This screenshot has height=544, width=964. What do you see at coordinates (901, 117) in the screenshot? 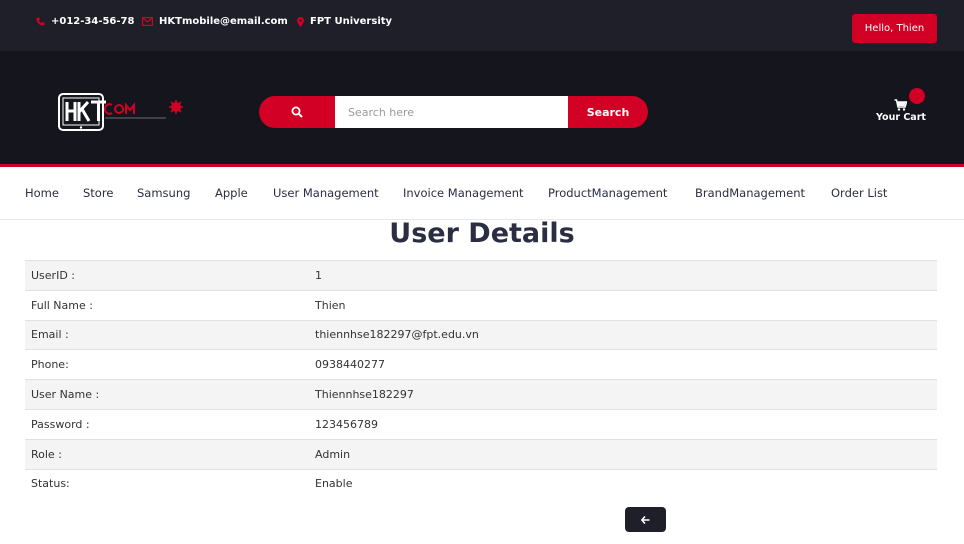
I see `cart-label: Your Cart` at bounding box center [901, 117].